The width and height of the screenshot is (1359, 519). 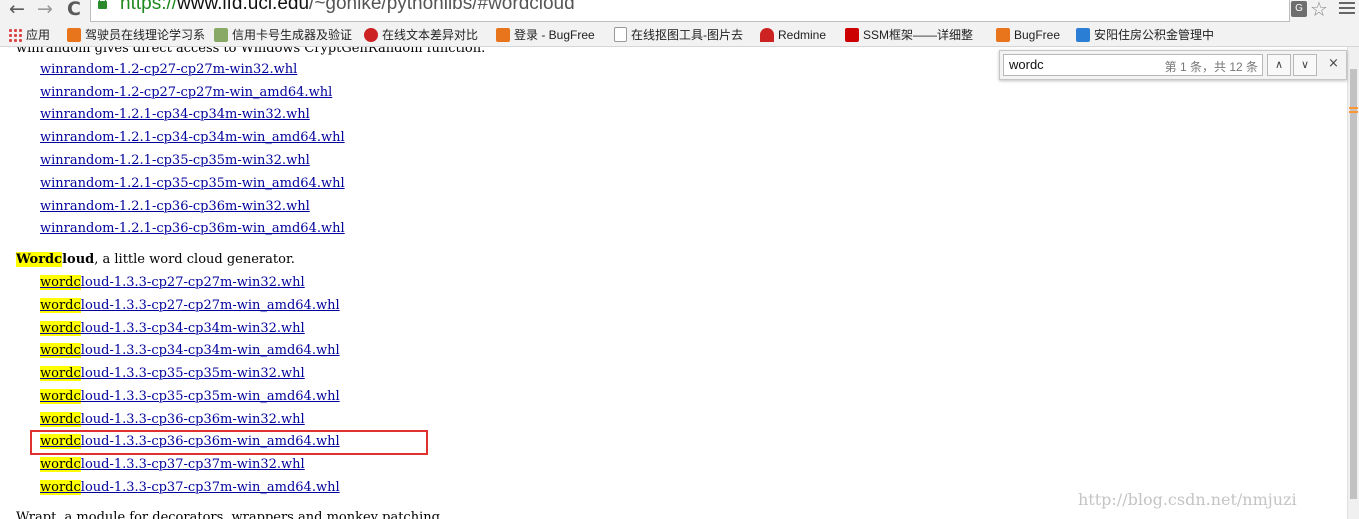 I want to click on back-button: ←, so click(x=17, y=10).